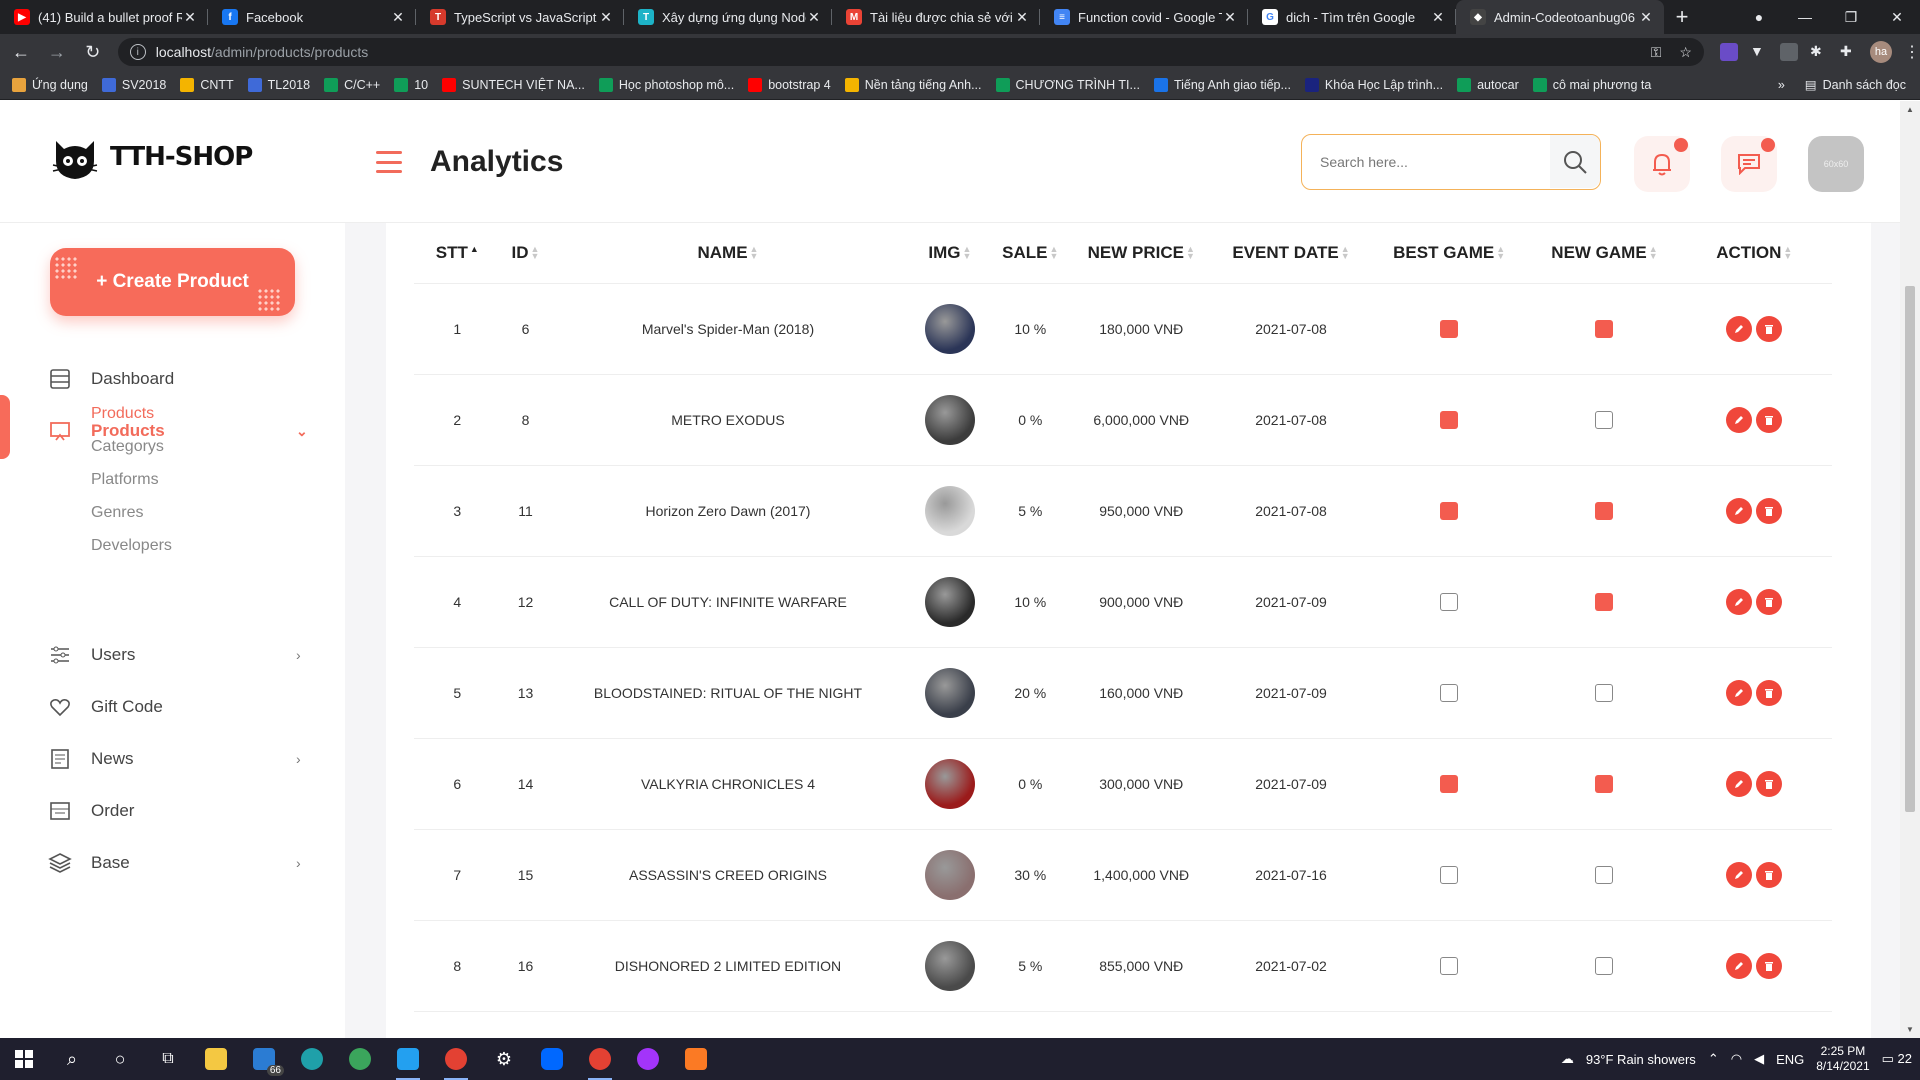  I want to click on extension-icon: ✱, so click(1819, 52).